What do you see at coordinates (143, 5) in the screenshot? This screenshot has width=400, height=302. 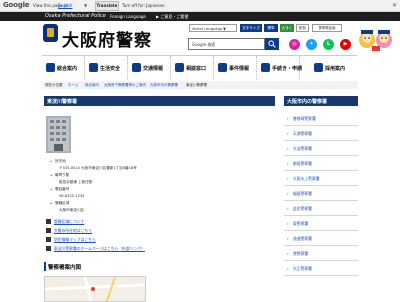 I see `turn-off-label: Turn off for: Japanese` at bounding box center [143, 5].